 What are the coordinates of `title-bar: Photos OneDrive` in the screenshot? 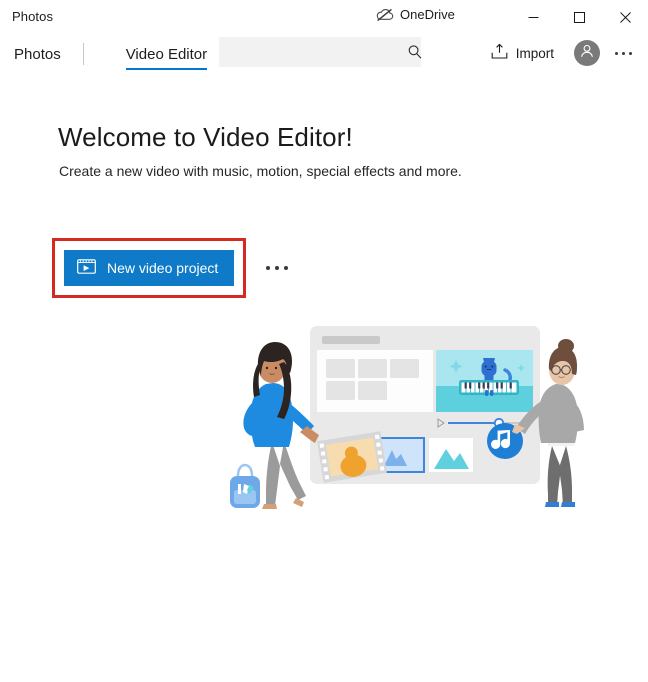 It's located at (324, 17).